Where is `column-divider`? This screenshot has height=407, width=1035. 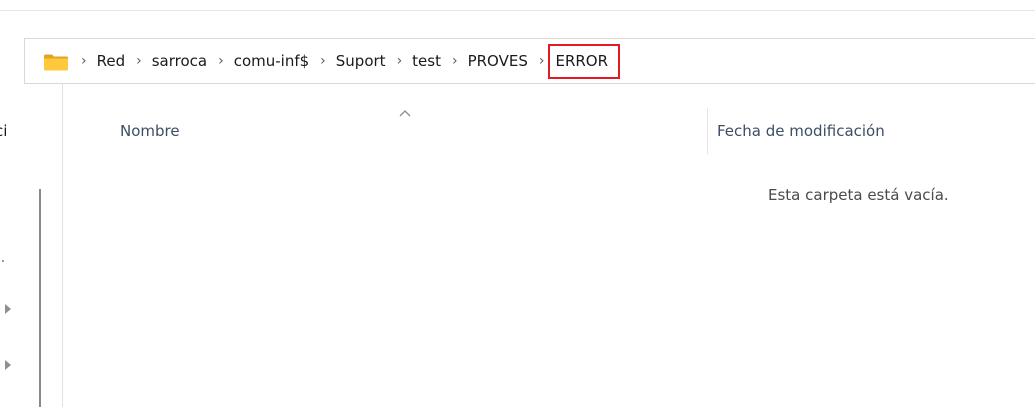 column-divider is located at coordinates (707, 131).